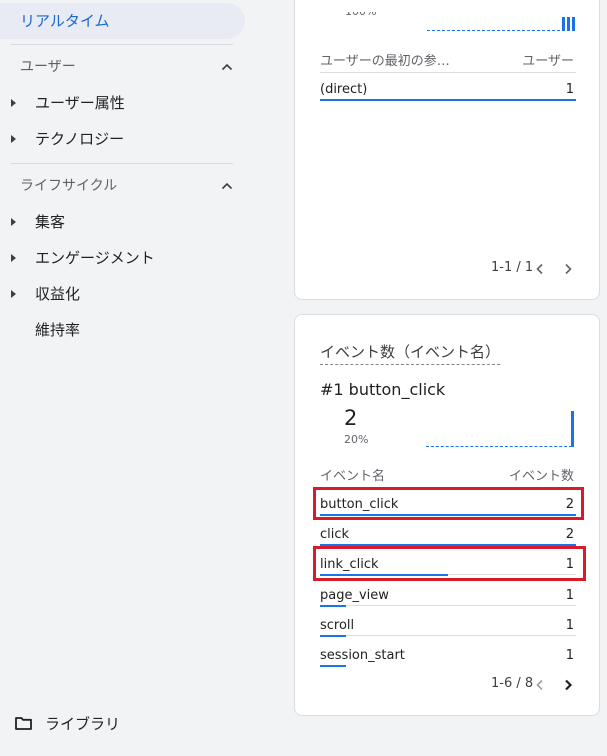 The height and width of the screenshot is (756, 607). What do you see at coordinates (356, 439) in the screenshot?
I see `top-item-percent: 20%` at bounding box center [356, 439].